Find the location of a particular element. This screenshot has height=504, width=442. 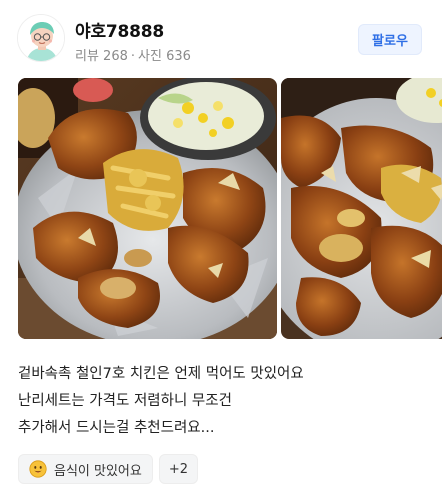

review-tags: 음식이 맛있어요 +2 is located at coordinates (108, 469).